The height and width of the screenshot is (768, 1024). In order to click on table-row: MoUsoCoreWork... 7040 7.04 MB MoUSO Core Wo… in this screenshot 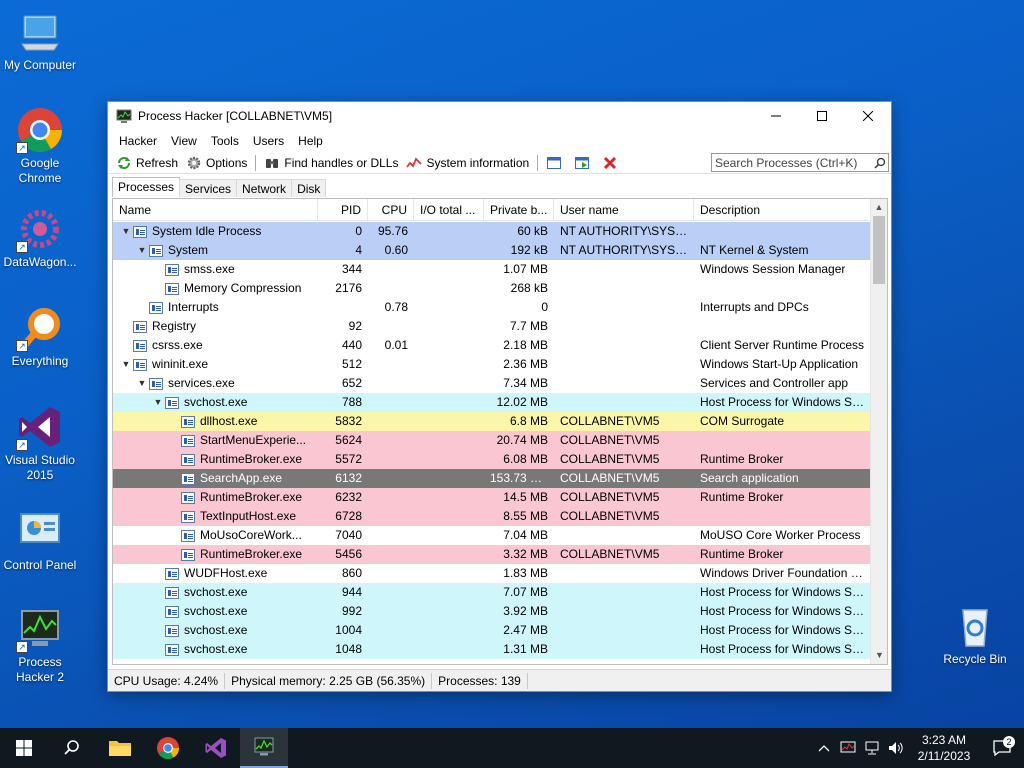, I will do `click(492, 535)`.